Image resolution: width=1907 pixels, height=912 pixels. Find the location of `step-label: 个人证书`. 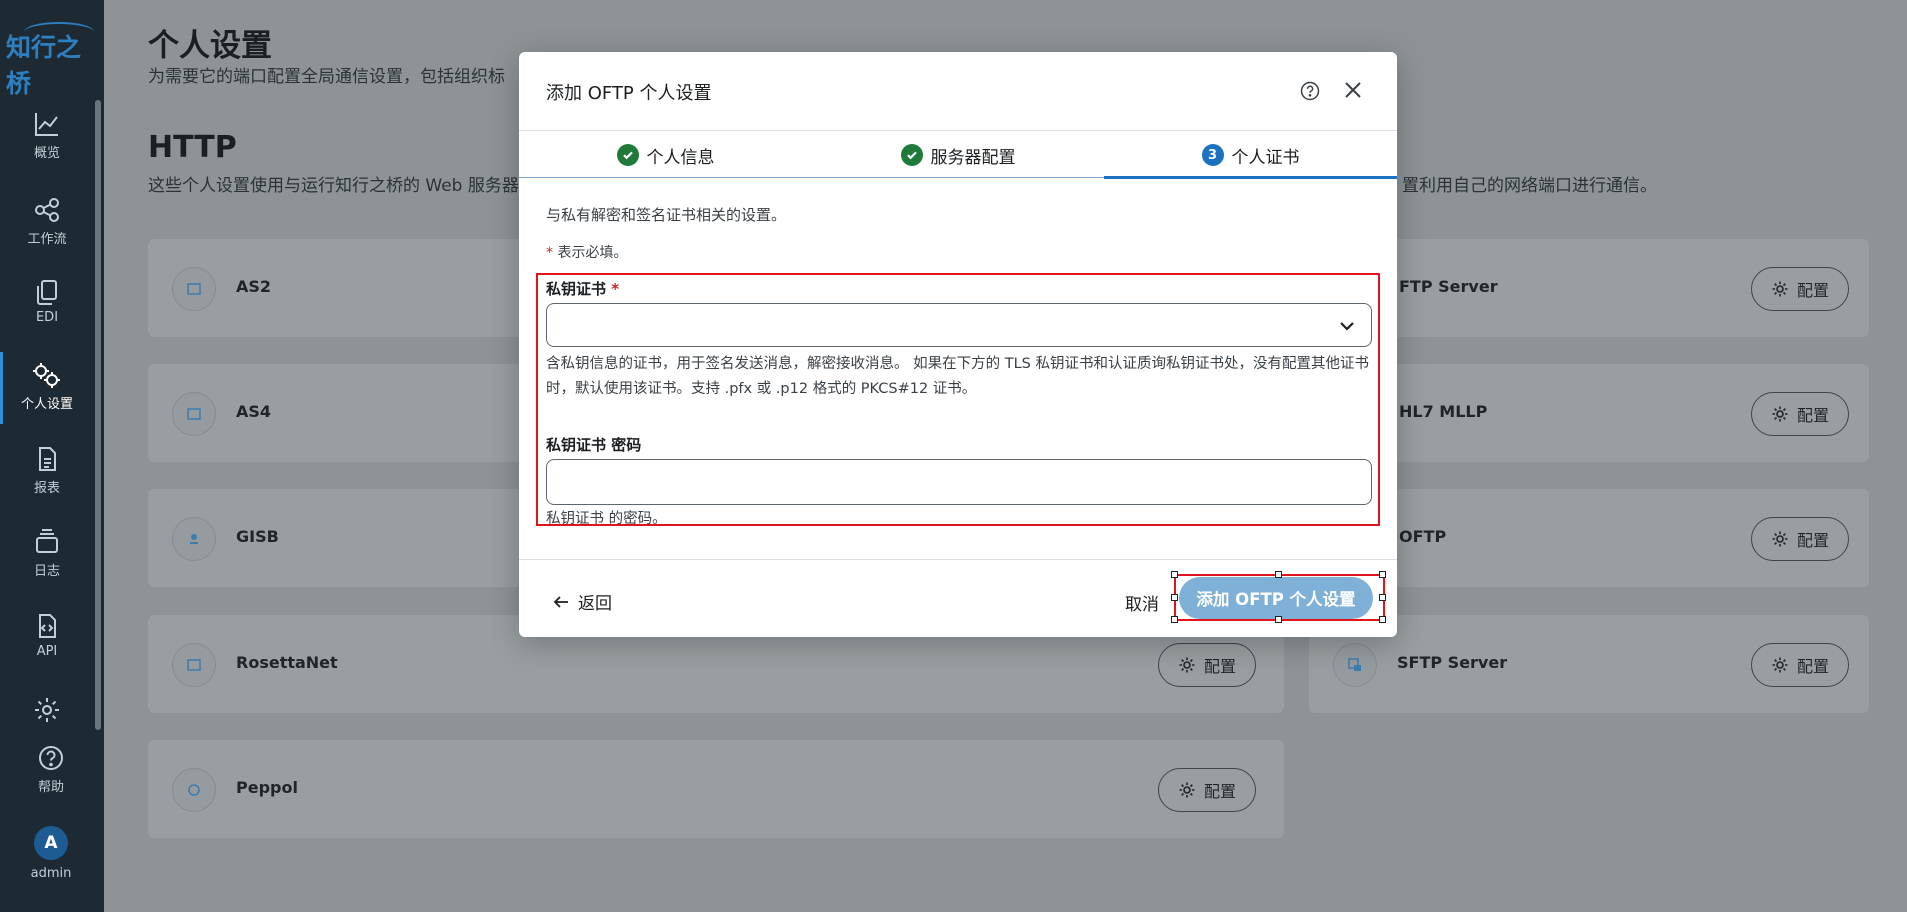

step-label: 个人证书 is located at coordinates (1265, 157).